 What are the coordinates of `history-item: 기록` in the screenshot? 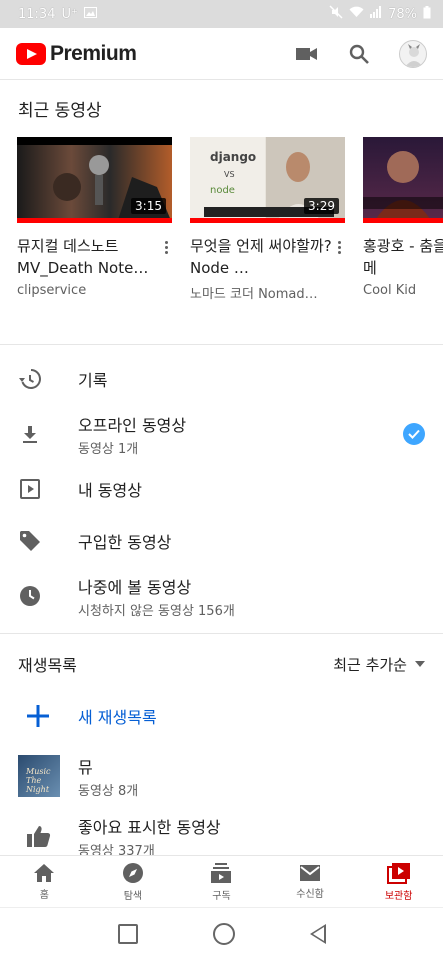 It's located at (221, 379).